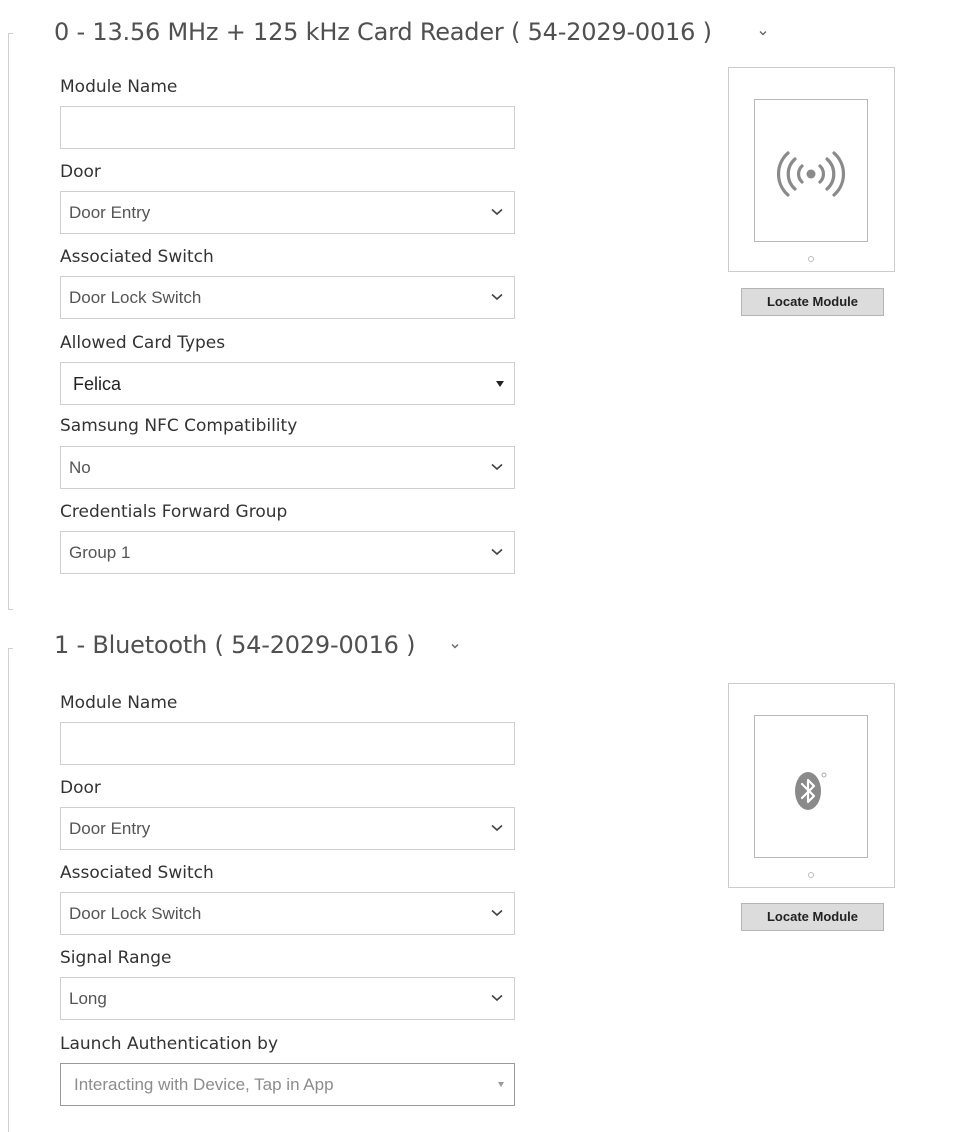 Image resolution: width=974 pixels, height=1132 pixels. Describe the element at coordinates (143, 343) in the screenshot. I see `field-label-allowed-card-types: Allowed Card Types` at that location.